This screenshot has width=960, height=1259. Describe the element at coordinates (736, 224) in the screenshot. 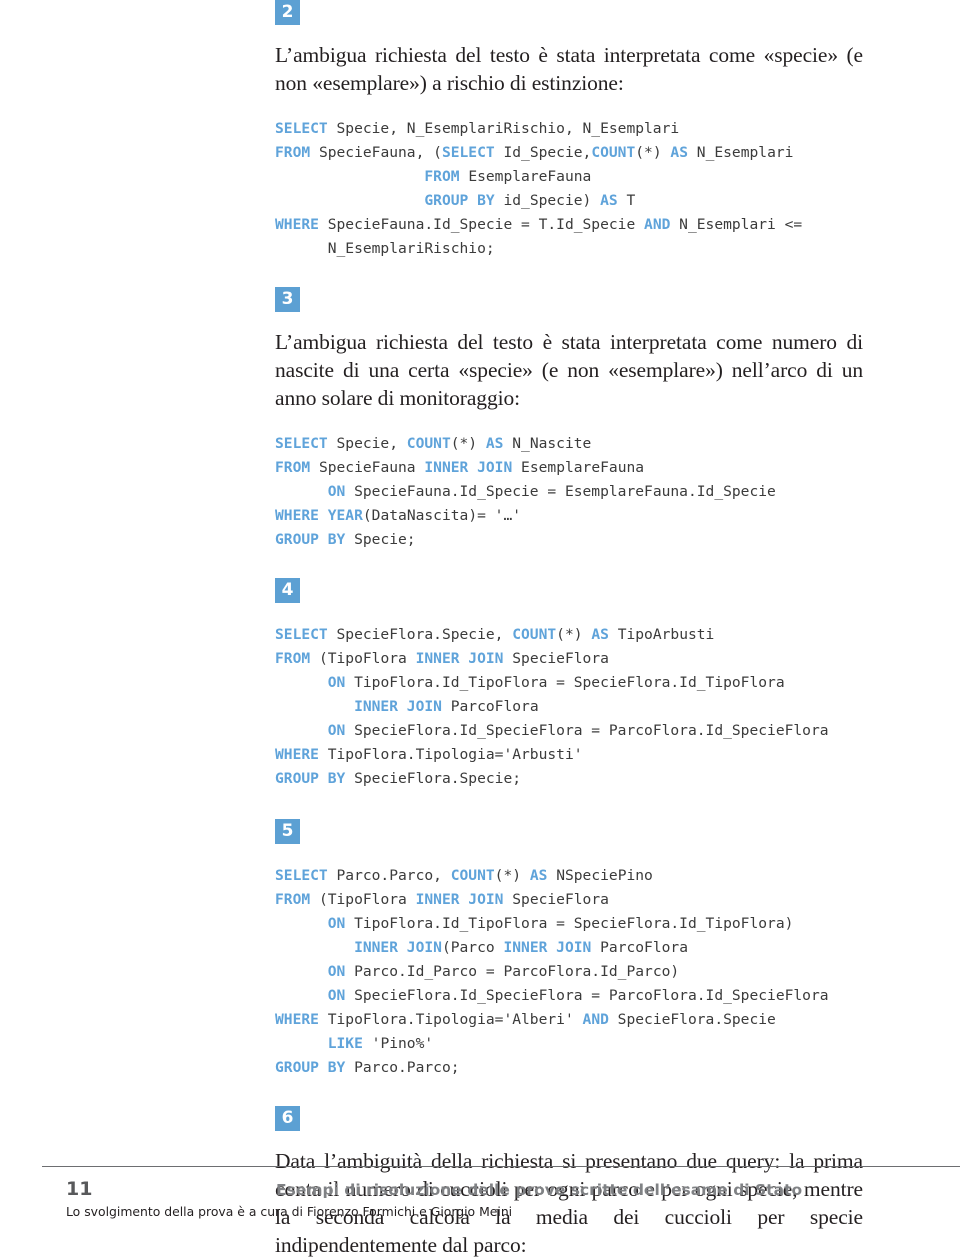

I see `sql-text: N_Esemplari <=` at that location.